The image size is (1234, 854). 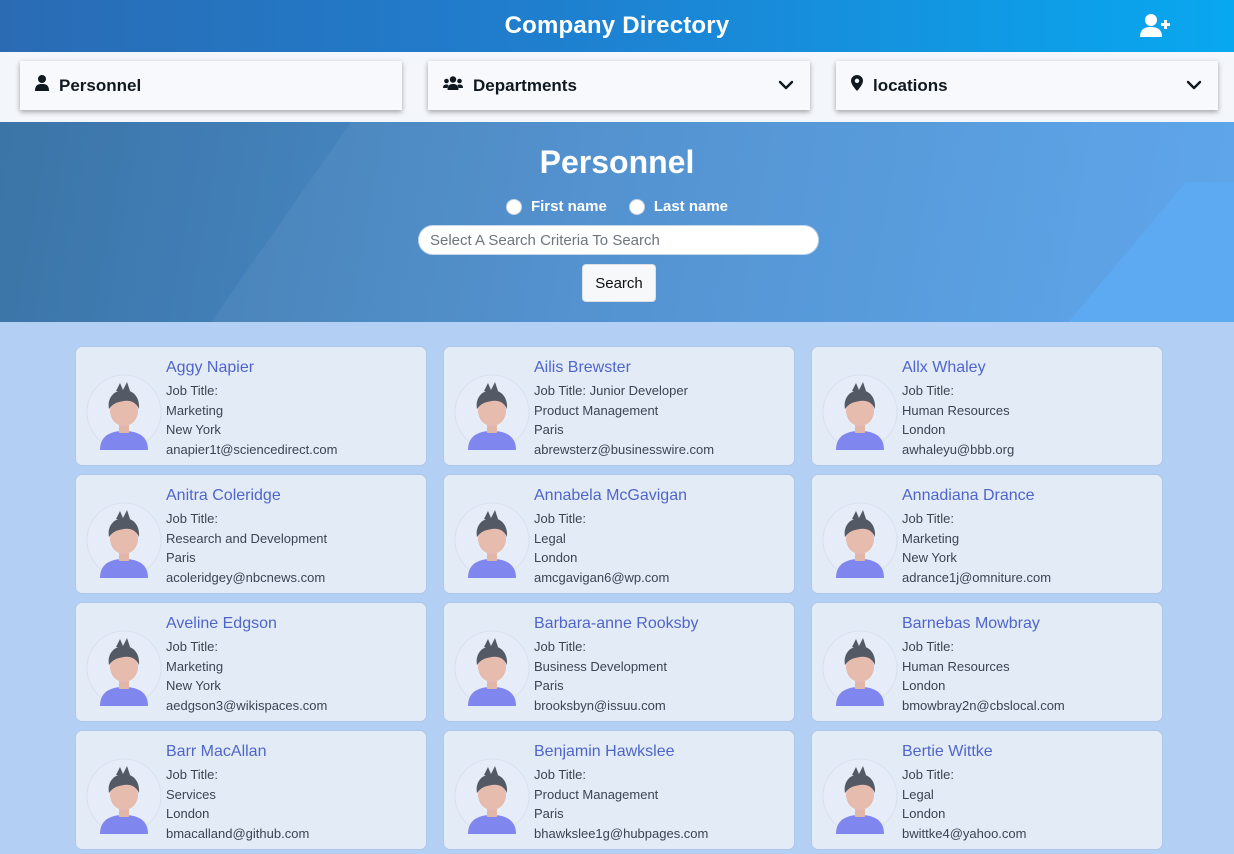 What do you see at coordinates (610, 495) in the screenshot?
I see `employee-name: Annabela McGavigan` at bounding box center [610, 495].